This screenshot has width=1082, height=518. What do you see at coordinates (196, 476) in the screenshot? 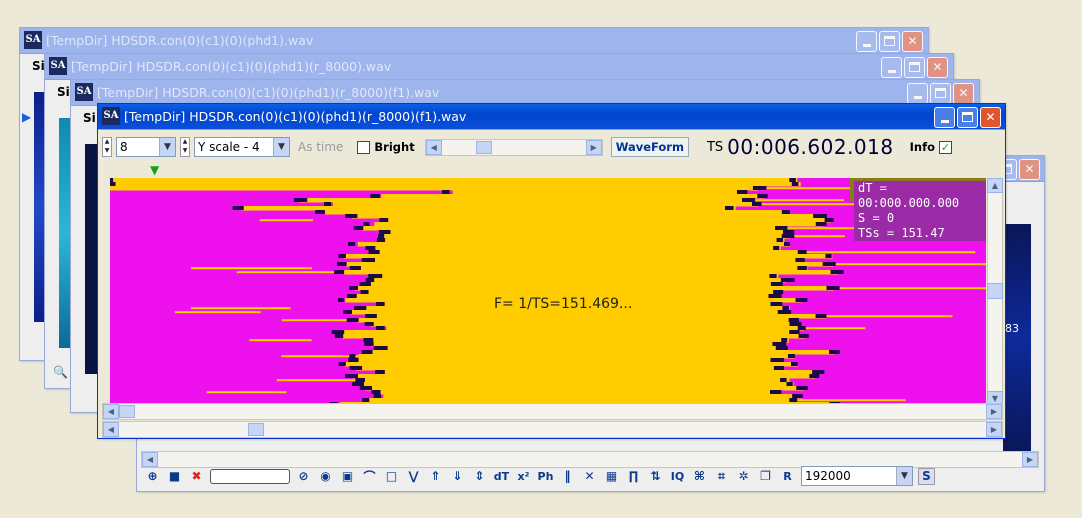
I see `cancel-x-icon: ✖` at bounding box center [196, 476].